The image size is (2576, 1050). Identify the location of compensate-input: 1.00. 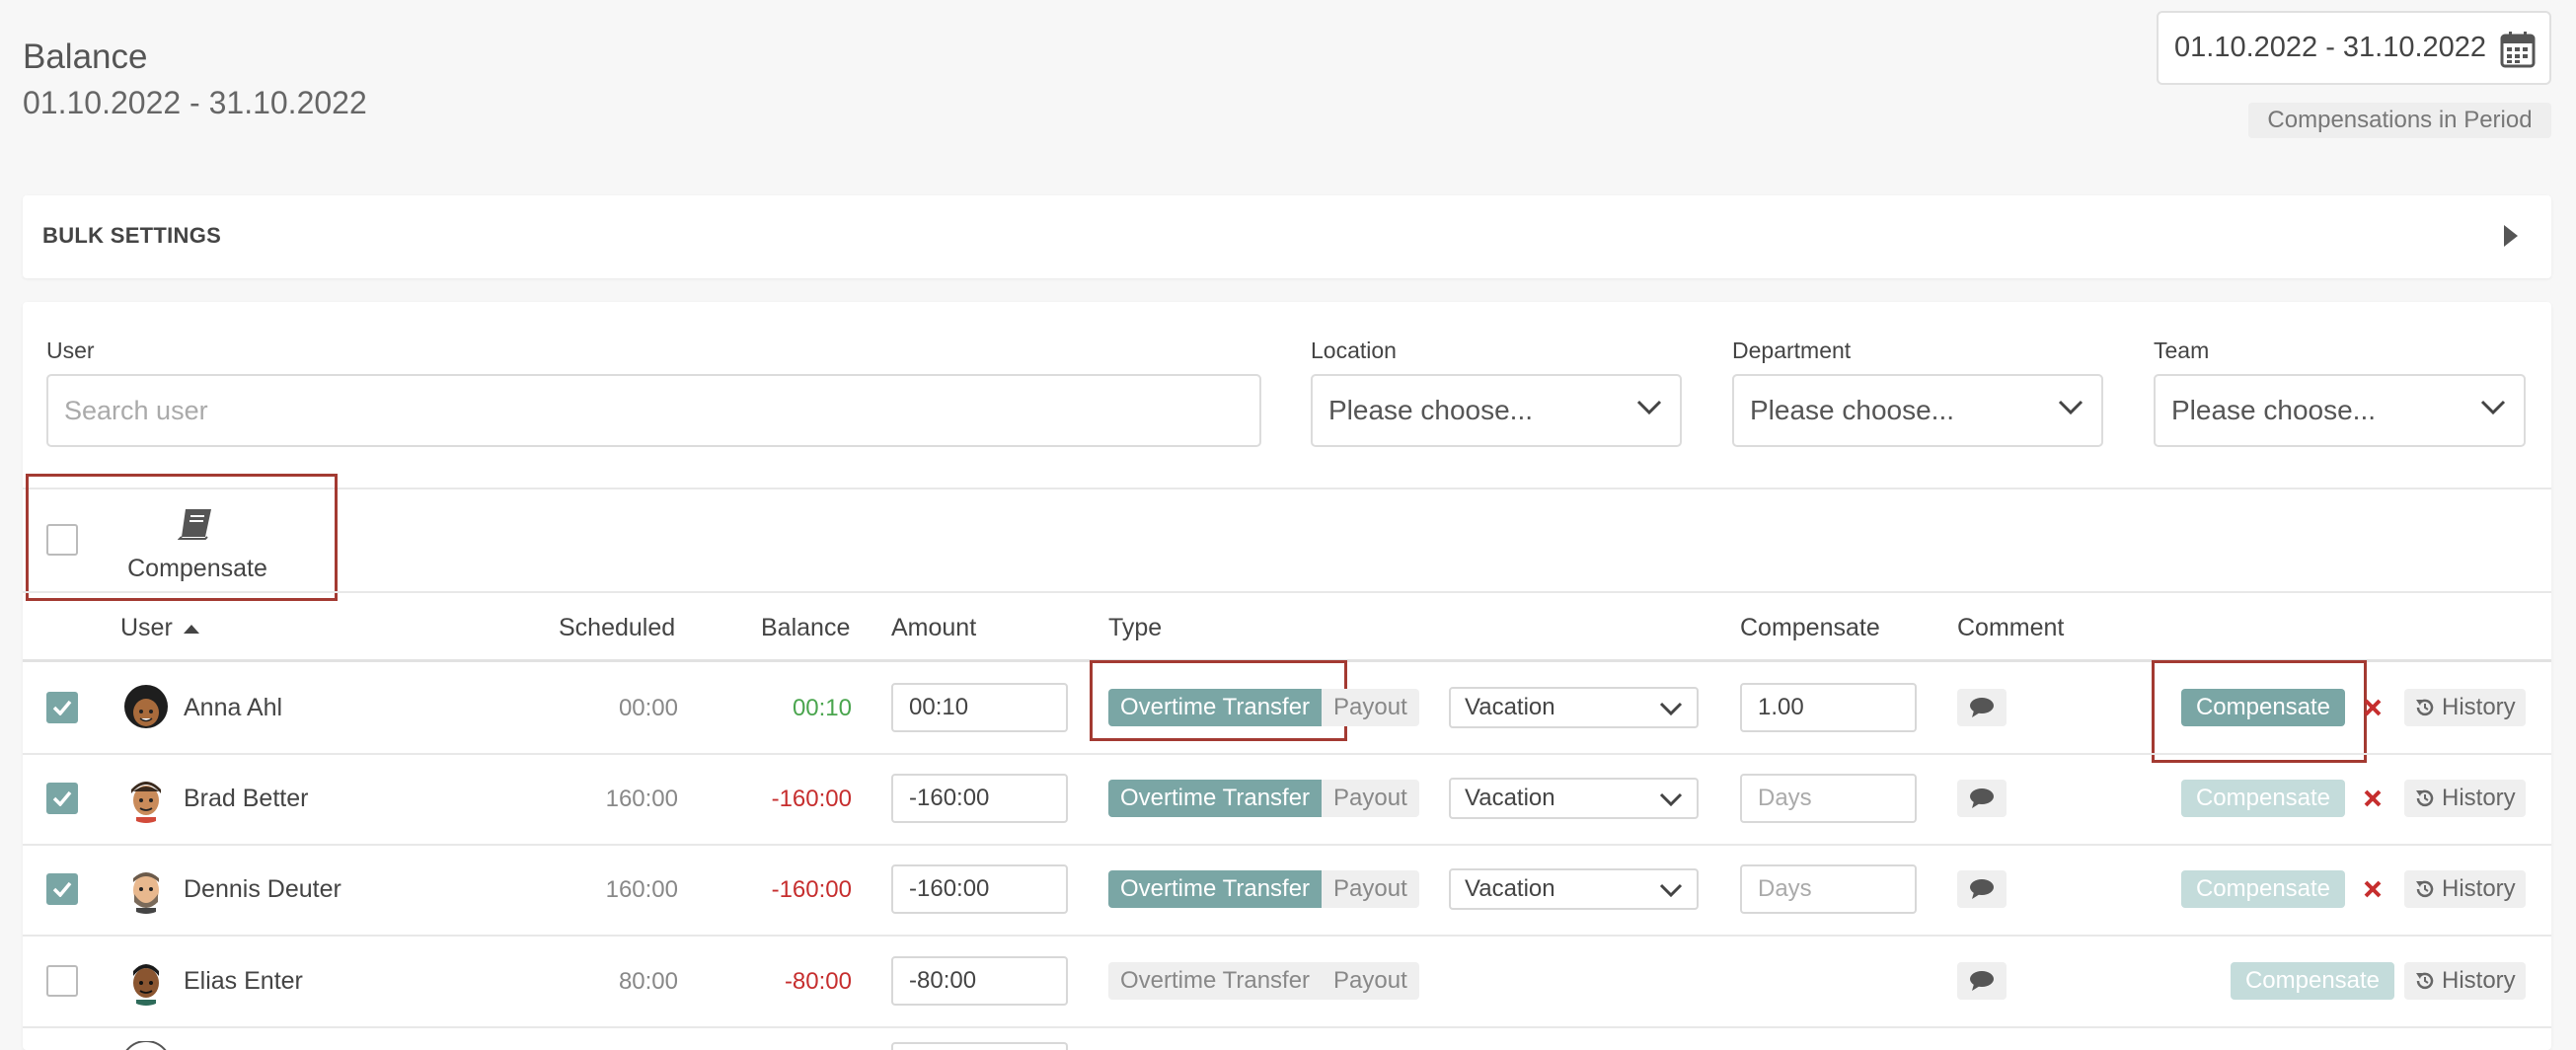
(1829, 707).